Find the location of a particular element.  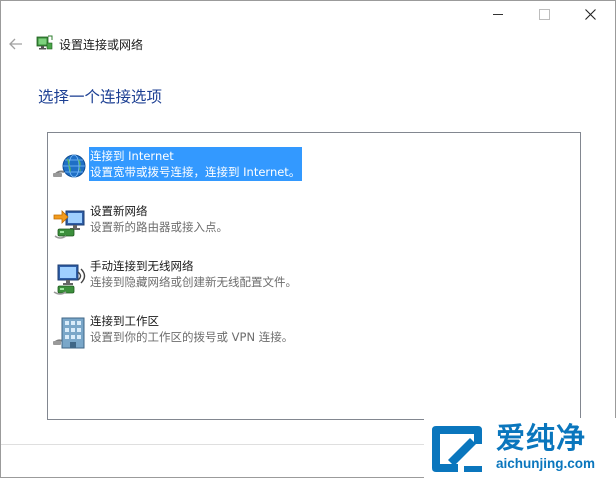

watermark-logo-icon is located at coordinates (457, 449).